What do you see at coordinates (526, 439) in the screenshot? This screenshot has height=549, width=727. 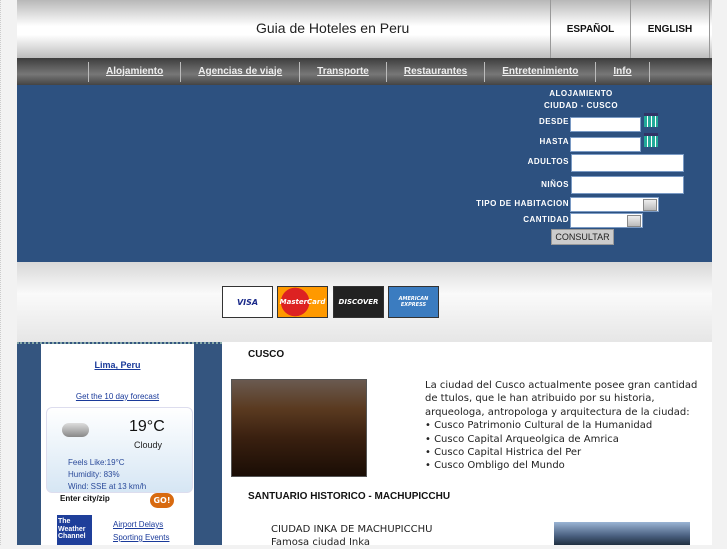 I see `cusco-list-item: Cusco Capital Arqueolgica de Amrica` at bounding box center [526, 439].